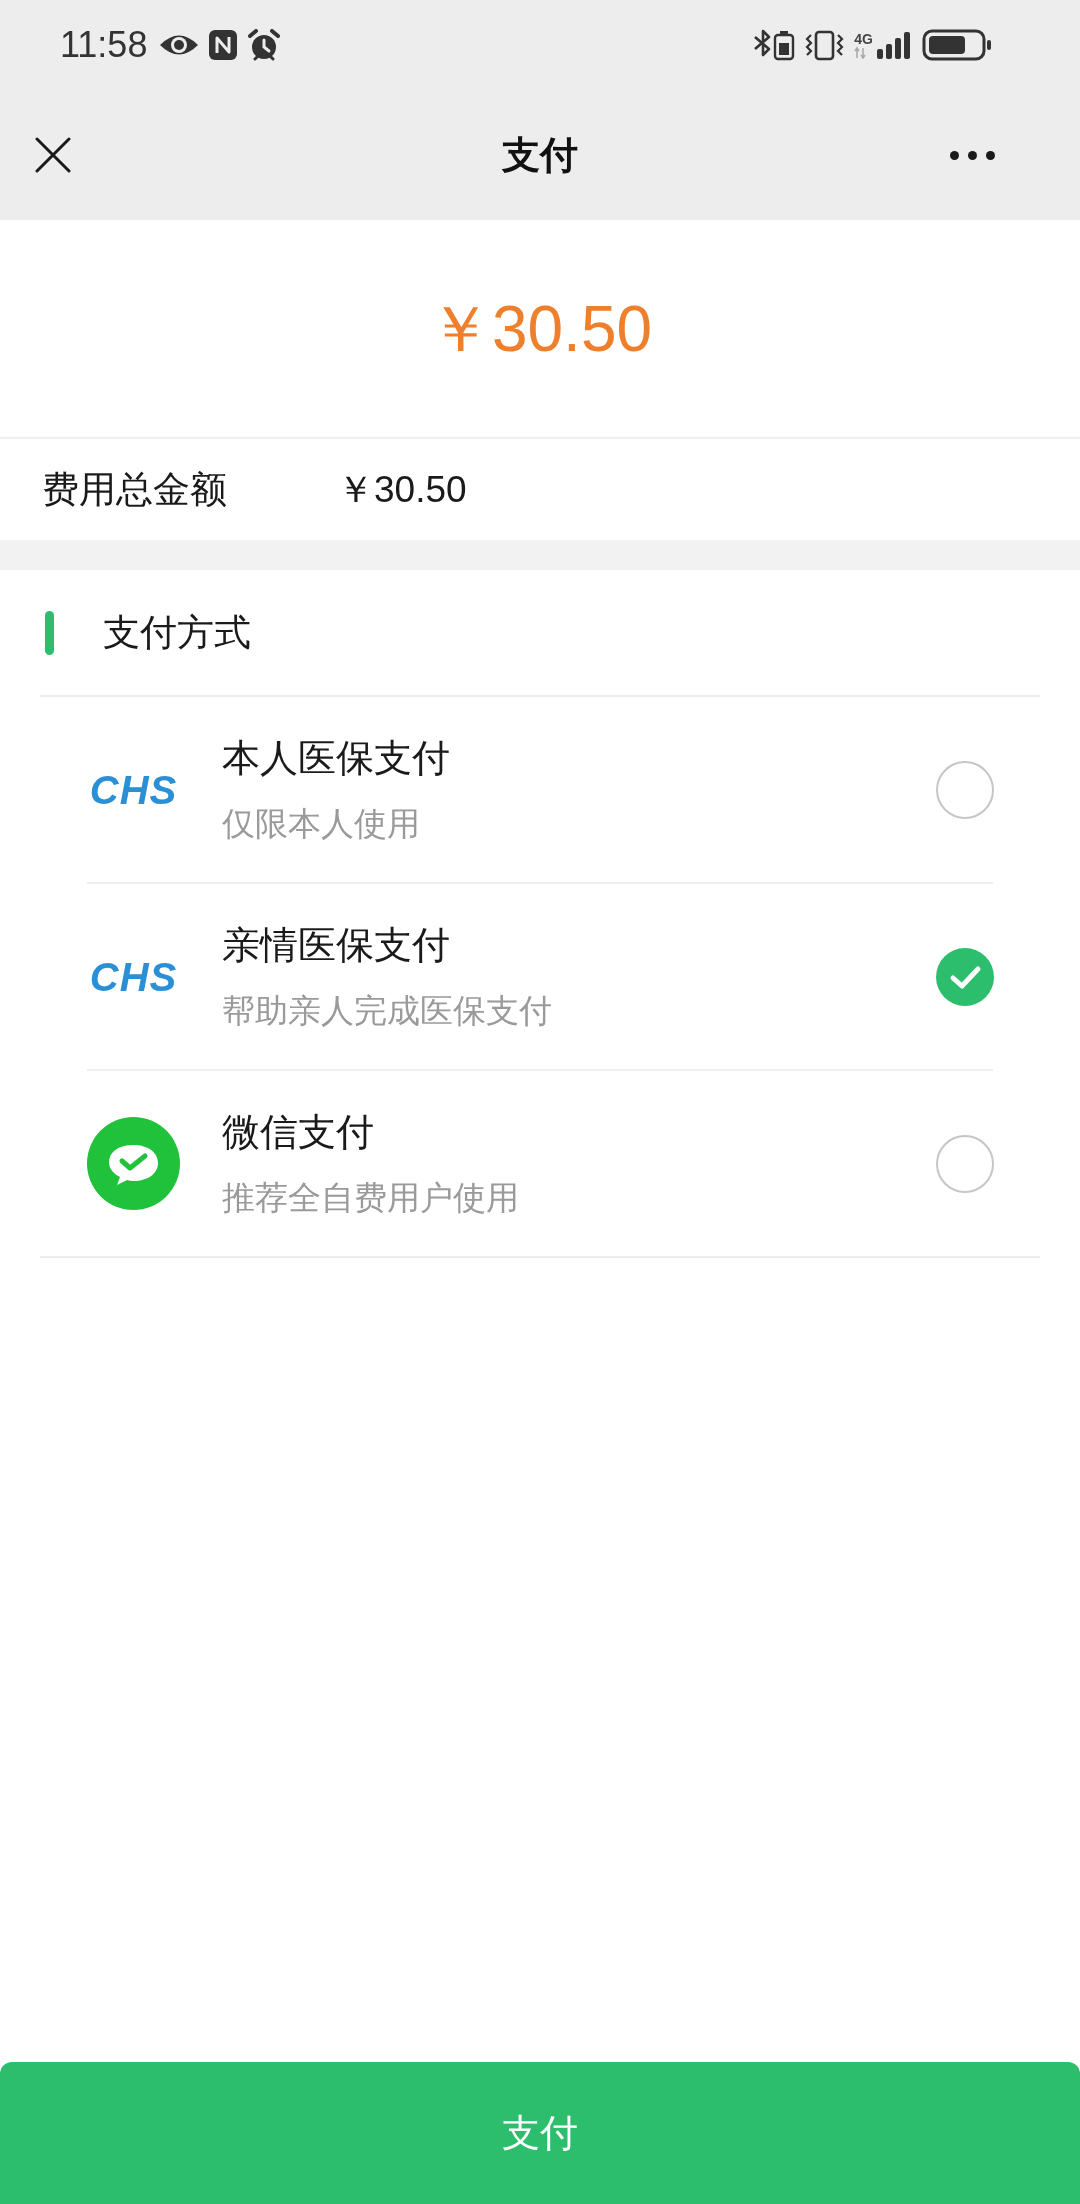  I want to click on vibrate-icon, so click(825, 45).